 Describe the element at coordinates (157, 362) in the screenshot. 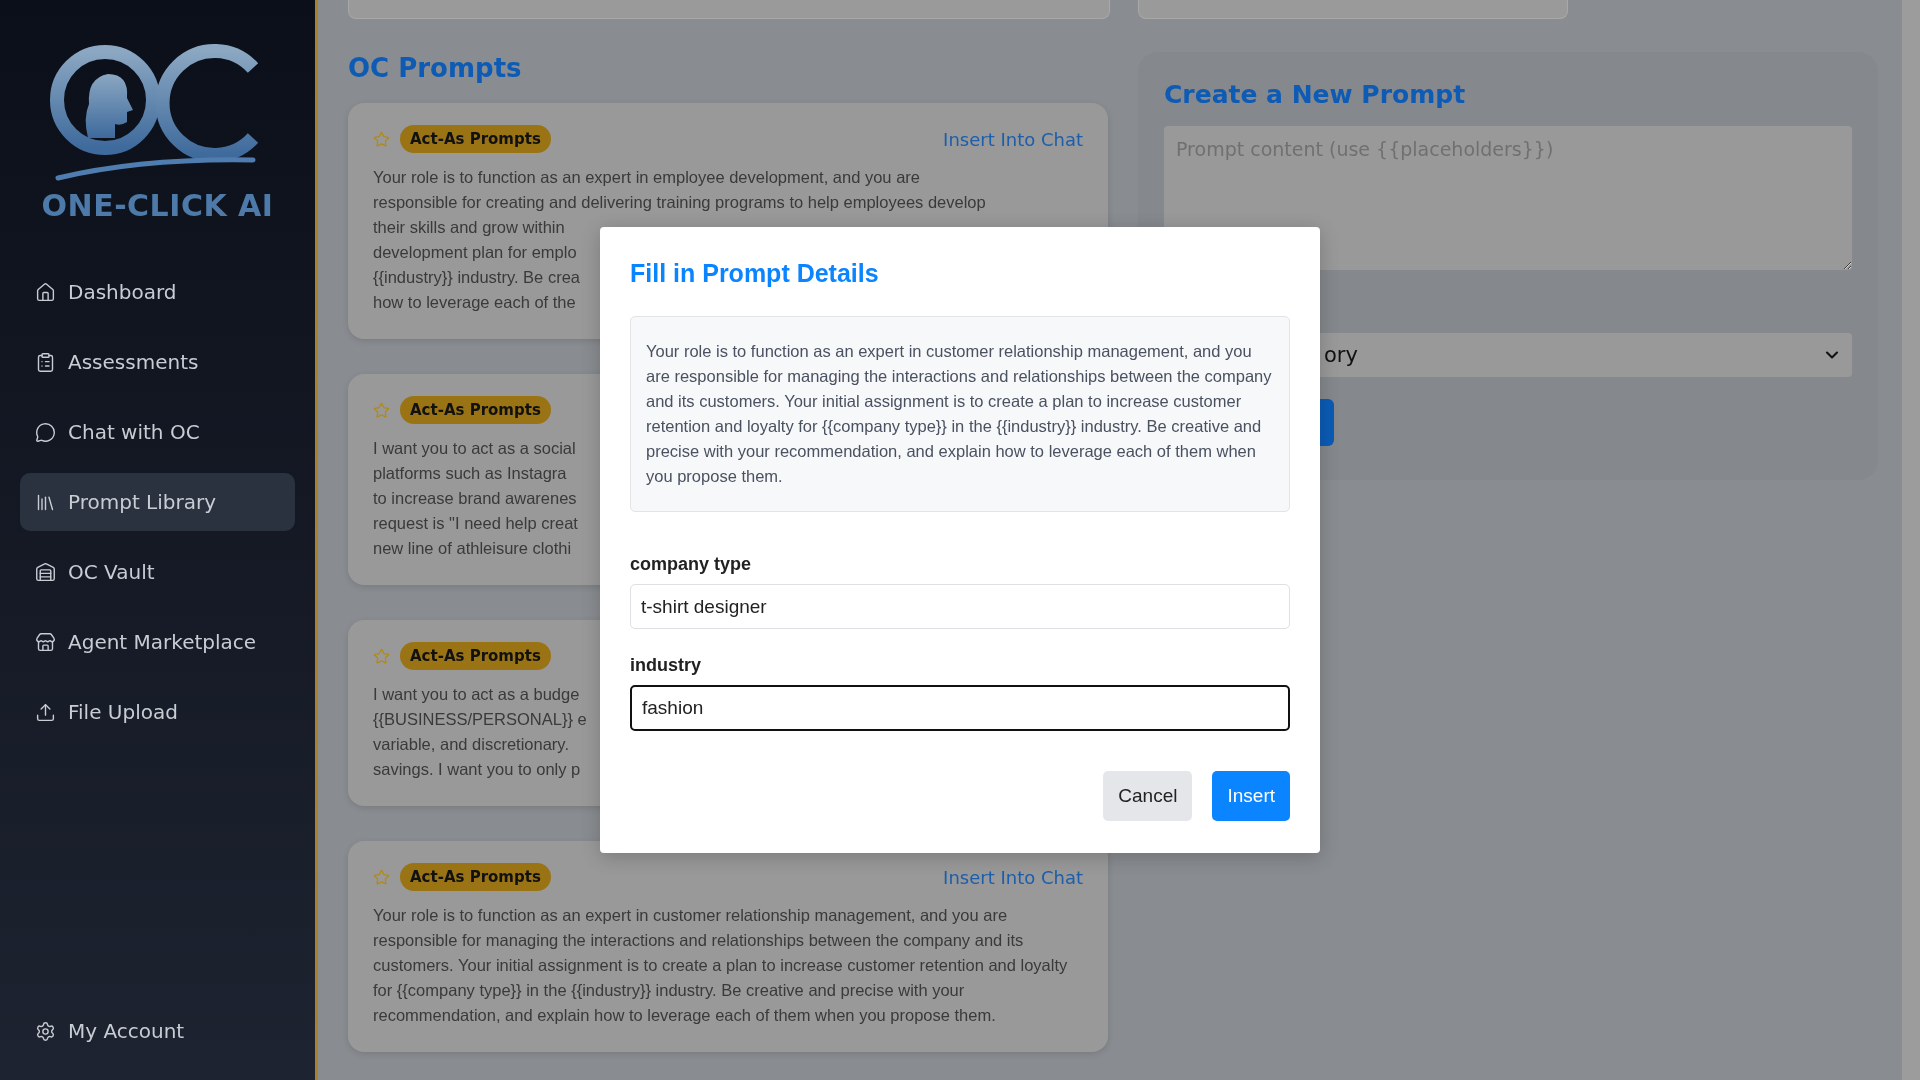

I see `nav-item: Assessments` at that location.